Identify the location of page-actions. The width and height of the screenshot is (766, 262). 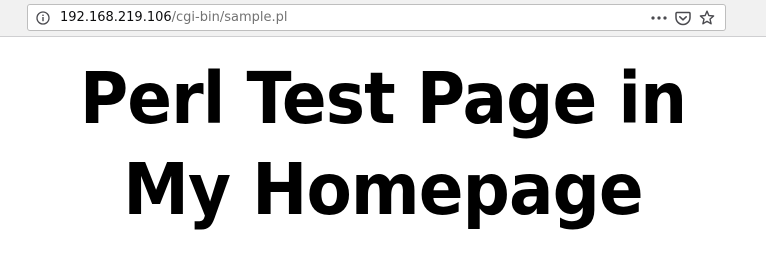
(683, 18).